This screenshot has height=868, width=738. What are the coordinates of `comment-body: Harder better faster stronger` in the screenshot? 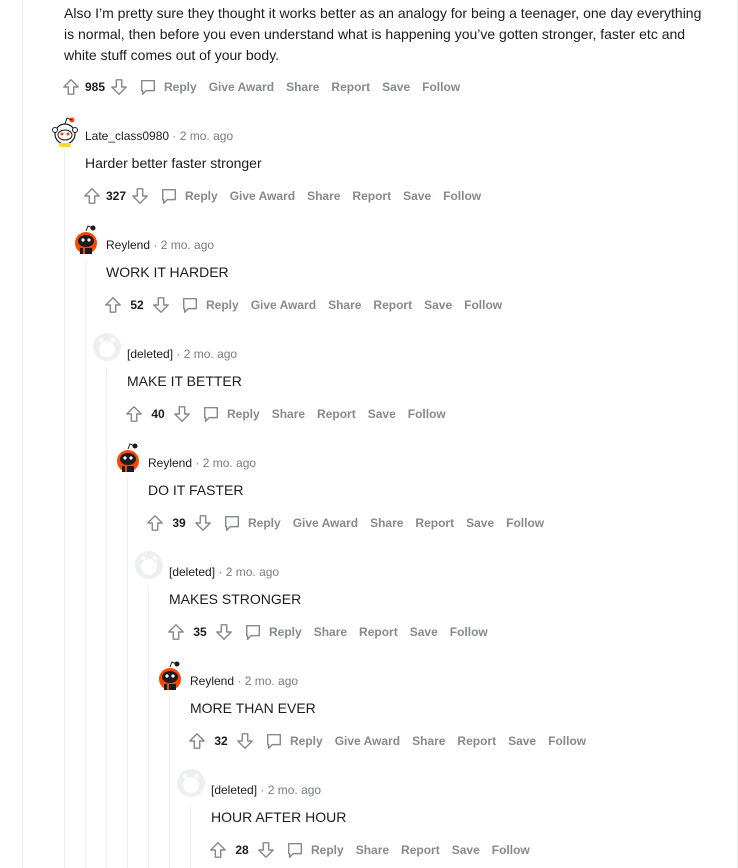 It's located at (173, 163).